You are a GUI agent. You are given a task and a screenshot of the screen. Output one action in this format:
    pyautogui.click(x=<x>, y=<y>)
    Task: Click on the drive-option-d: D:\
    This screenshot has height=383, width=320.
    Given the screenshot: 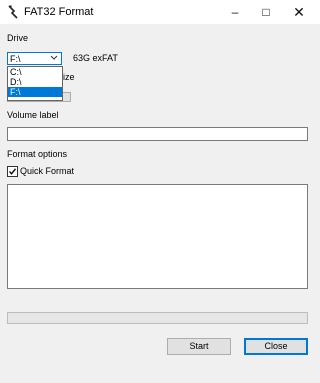 What is the action you would take?
    pyautogui.click(x=35, y=82)
    